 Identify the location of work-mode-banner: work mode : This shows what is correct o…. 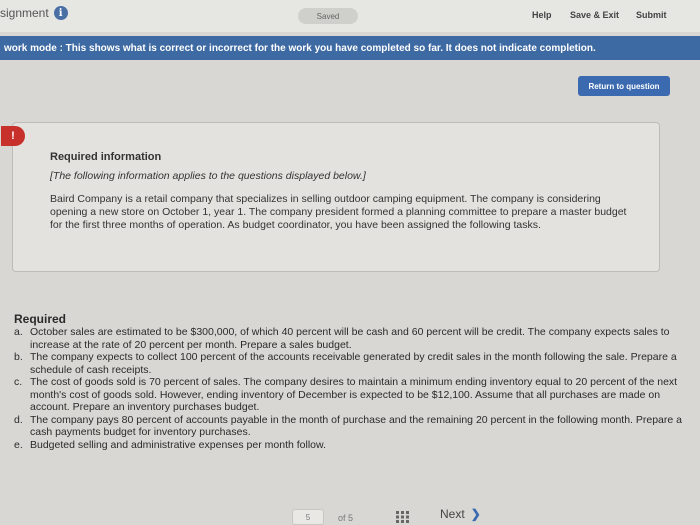
(350, 48).